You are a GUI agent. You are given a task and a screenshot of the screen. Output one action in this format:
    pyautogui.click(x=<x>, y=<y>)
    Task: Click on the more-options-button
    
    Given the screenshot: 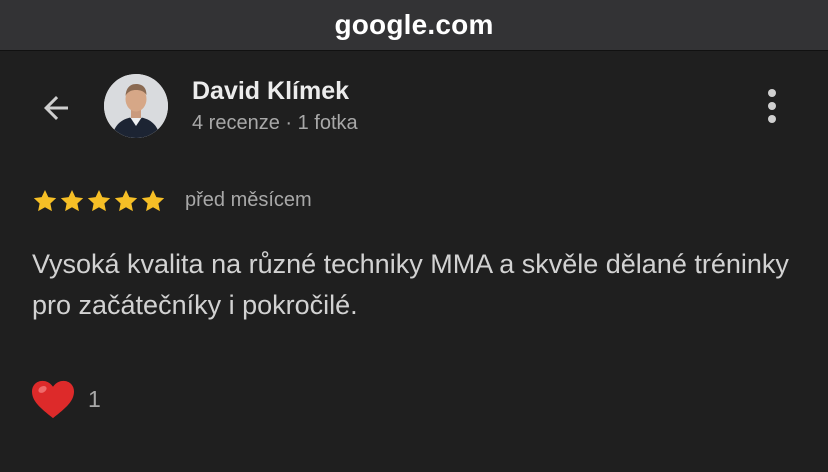 What is the action you would take?
    pyautogui.click(x=772, y=106)
    